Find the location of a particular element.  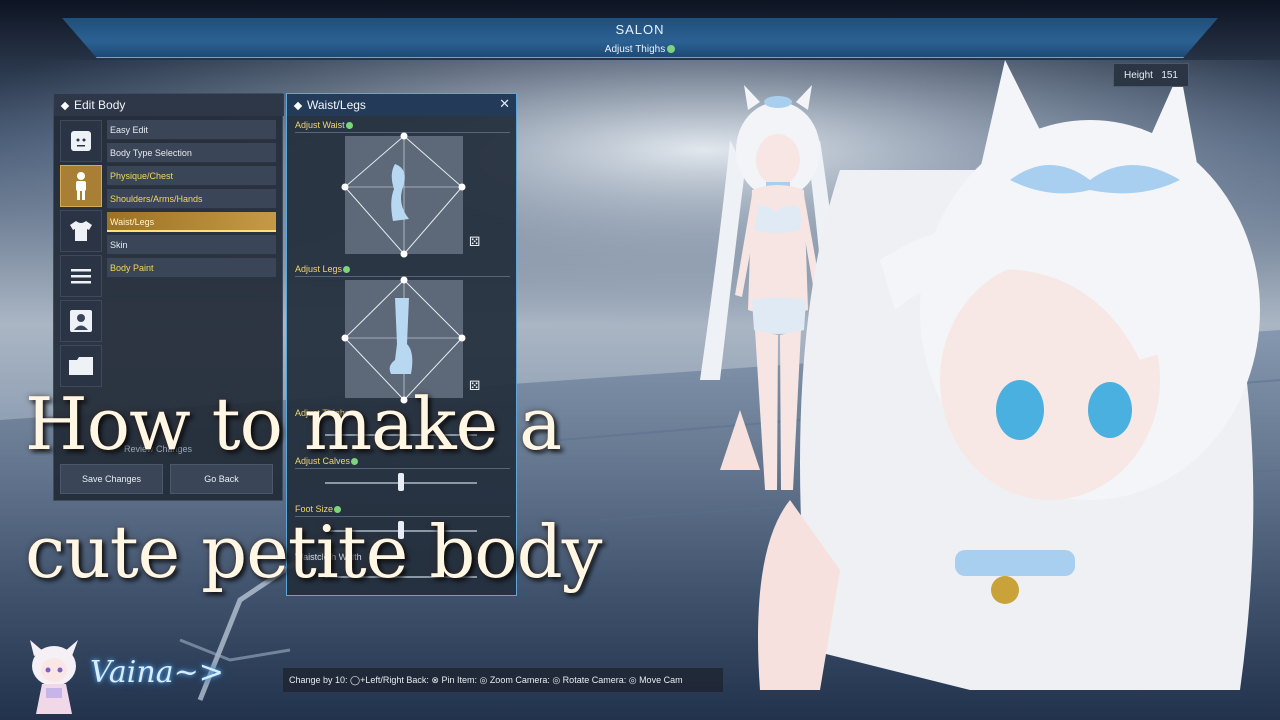

menu-item-physique: Physique/Chest is located at coordinates (191, 176).